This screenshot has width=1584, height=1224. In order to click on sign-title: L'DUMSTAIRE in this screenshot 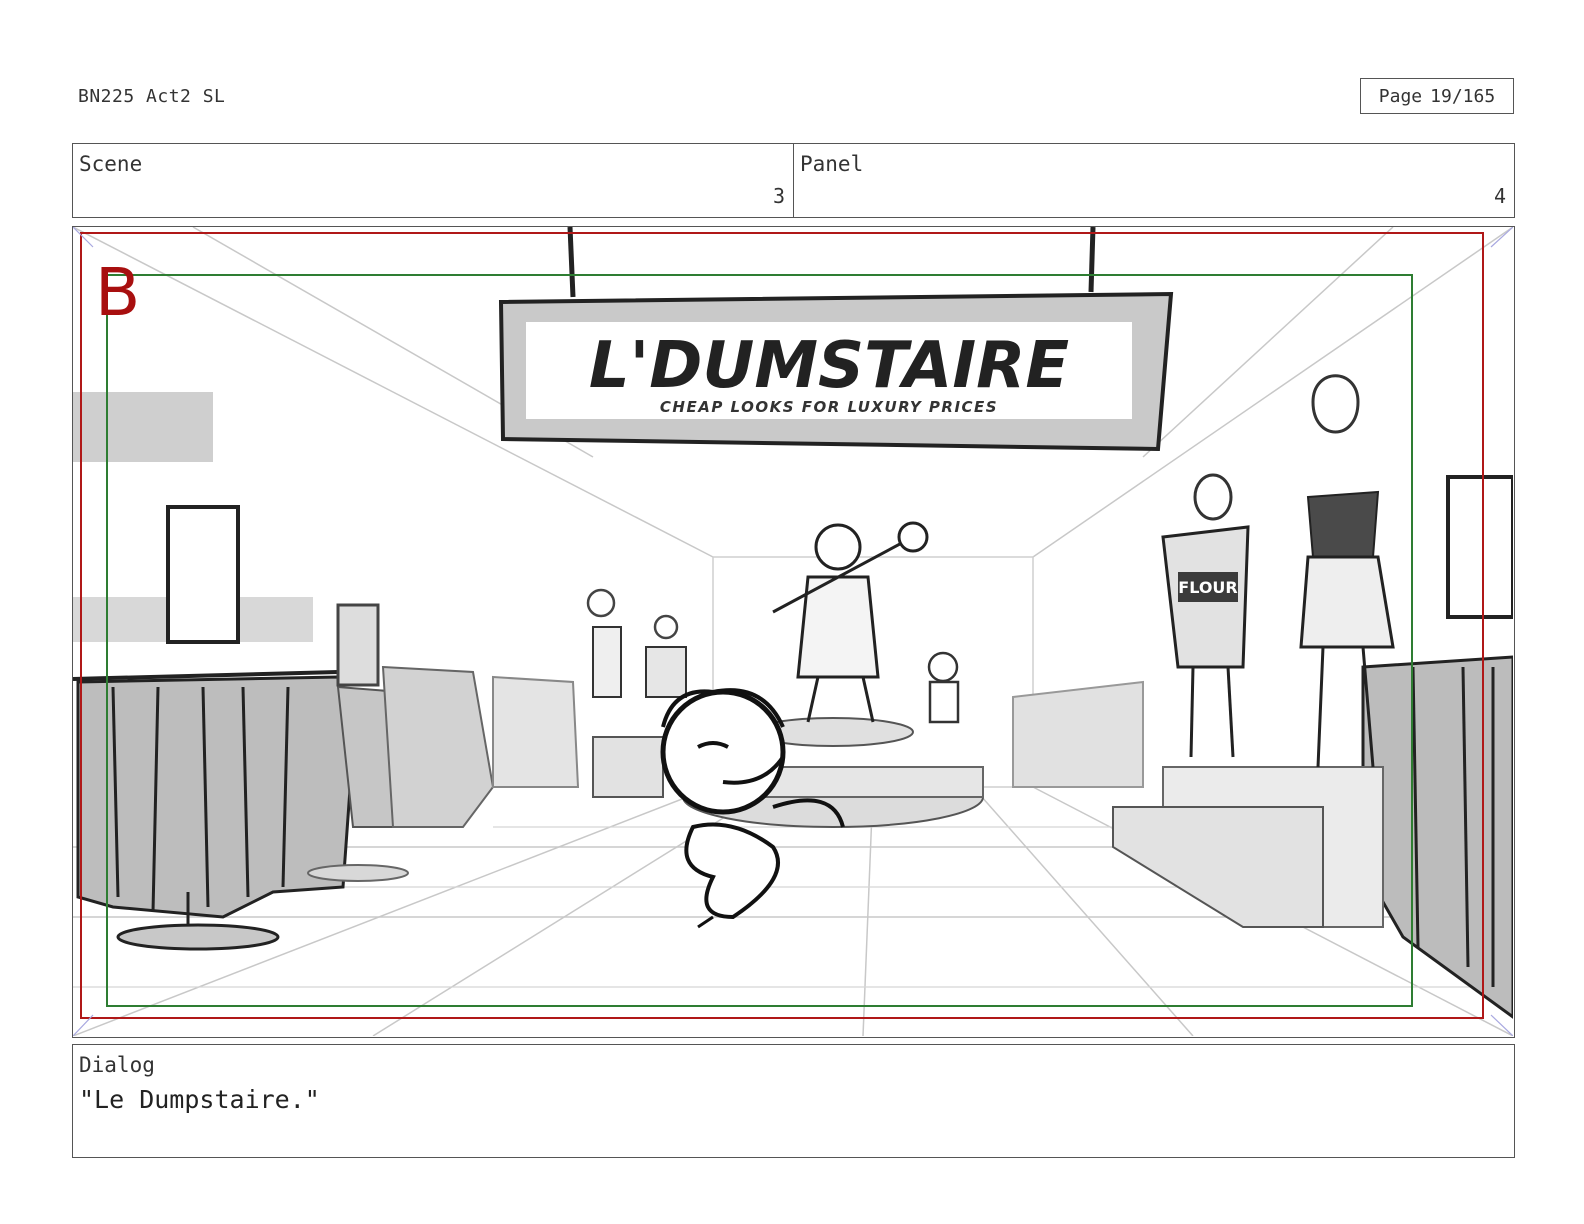, I will do `click(829, 366)`.